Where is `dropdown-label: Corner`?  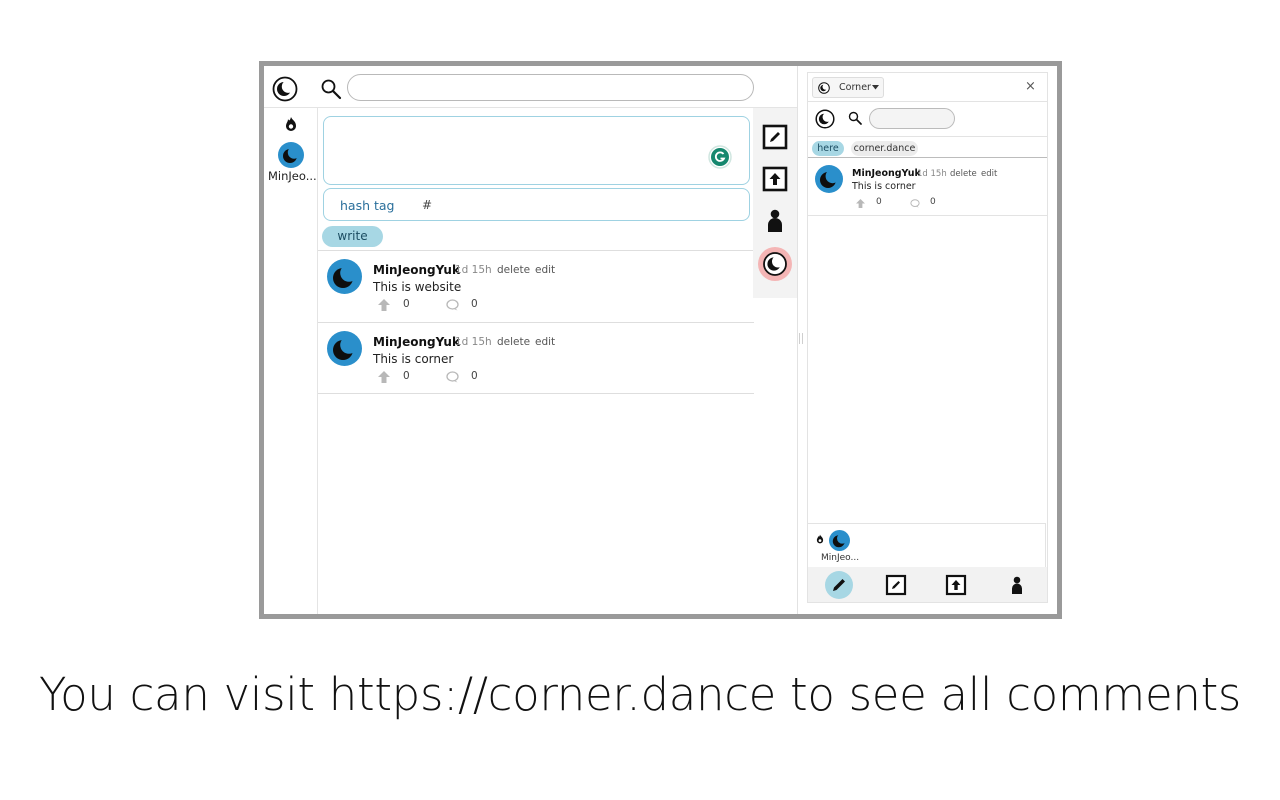 dropdown-label: Corner is located at coordinates (855, 87).